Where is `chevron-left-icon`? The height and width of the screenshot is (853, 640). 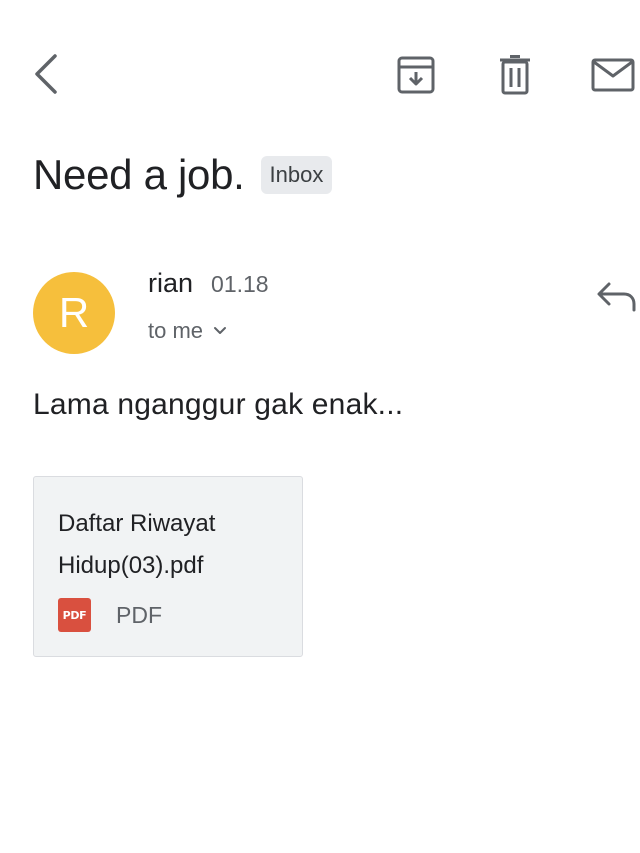
chevron-left-icon is located at coordinates (46, 74).